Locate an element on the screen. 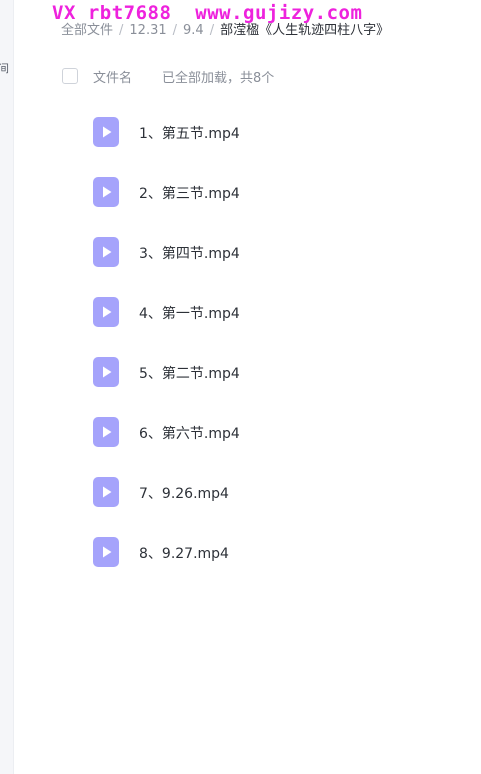 The height and width of the screenshot is (774, 481). file-name: 5、第二节.mp4 is located at coordinates (189, 373).